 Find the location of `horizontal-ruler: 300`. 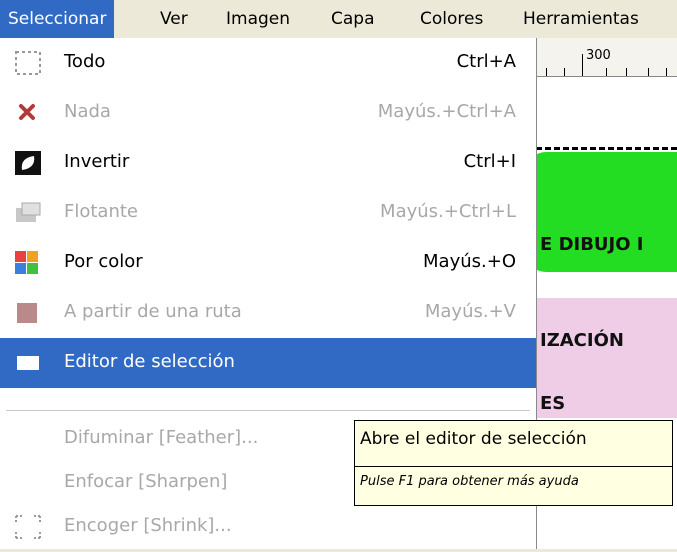

horizontal-ruler: 300 is located at coordinates (606, 57).